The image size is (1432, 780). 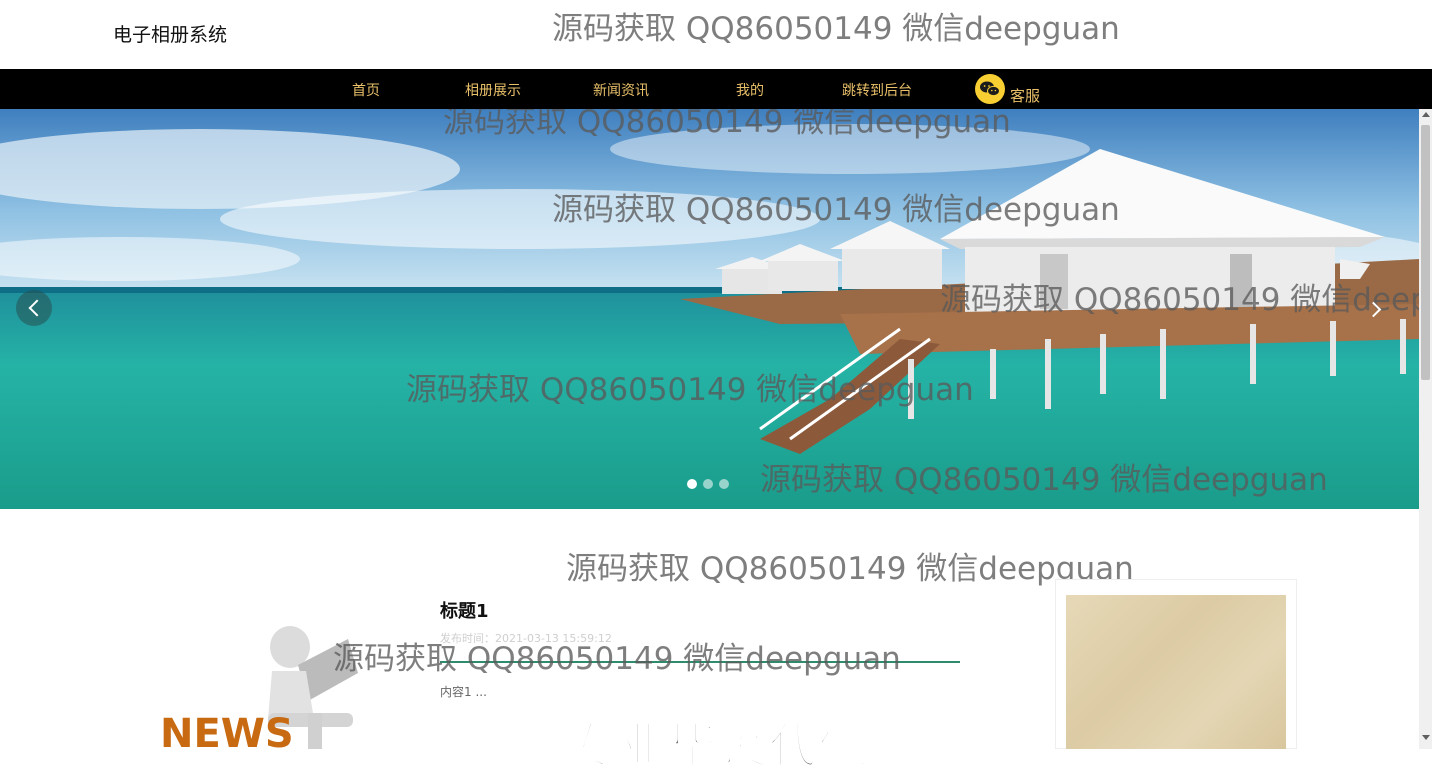 What do you see at coordinates (170, 35) in the screenshot?
I see `site-title: 电子相册系统` at bounding box center [170, 35].